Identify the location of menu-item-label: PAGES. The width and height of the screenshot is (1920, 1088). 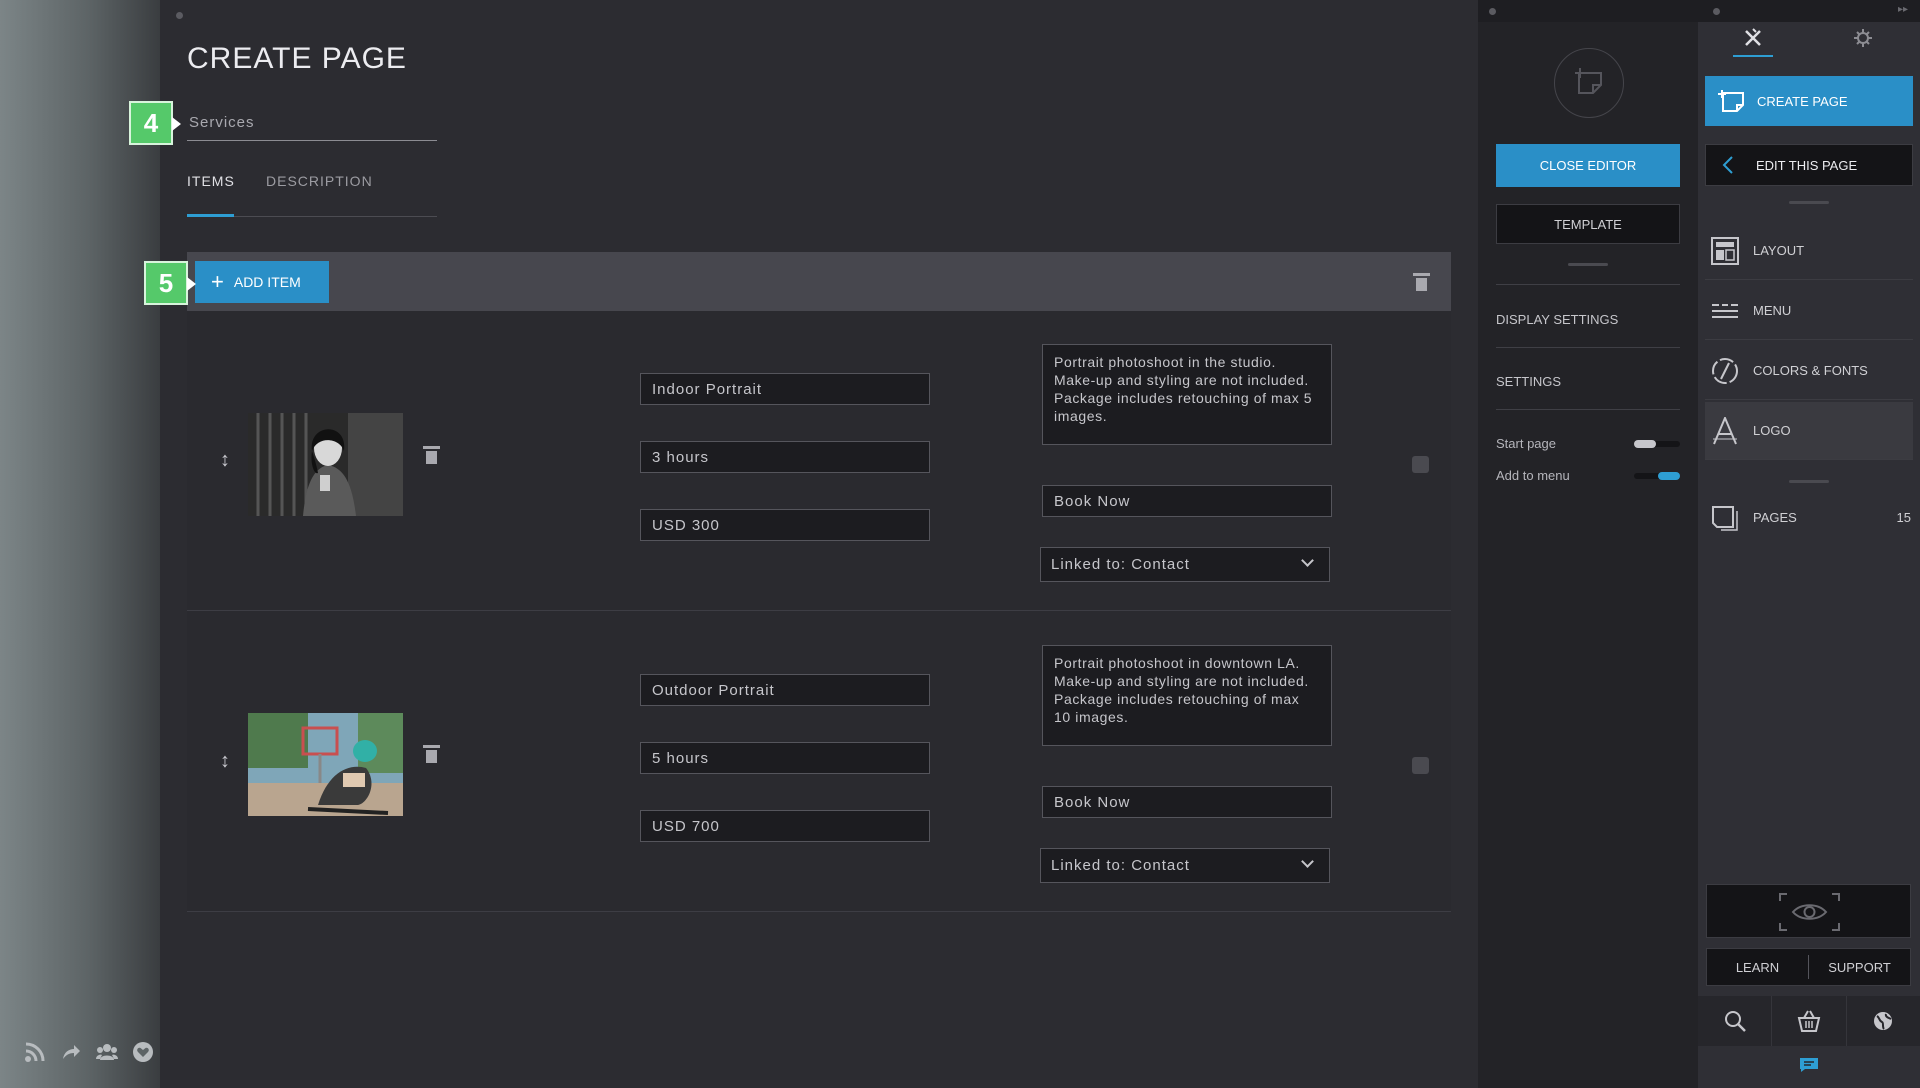
(1775, 517).